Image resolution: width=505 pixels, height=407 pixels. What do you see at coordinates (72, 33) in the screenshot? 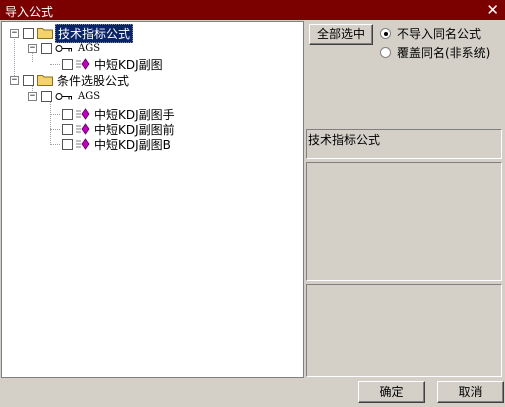
I see `tree-node-indicator-formulas: − 技术指标公式` at bounding box center [72, 33].